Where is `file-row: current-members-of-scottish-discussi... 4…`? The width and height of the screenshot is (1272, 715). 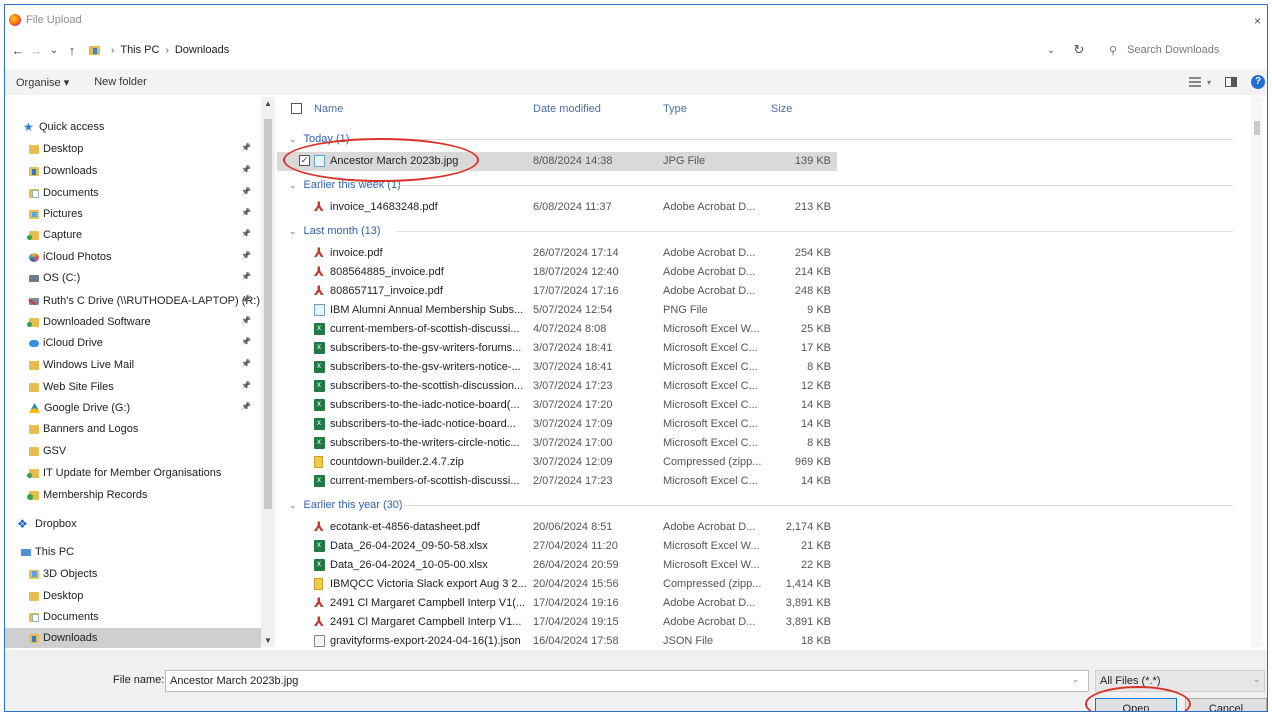
file-row: current-members-of-scottish-discussi... 4… is located at coordinates (557, 329).